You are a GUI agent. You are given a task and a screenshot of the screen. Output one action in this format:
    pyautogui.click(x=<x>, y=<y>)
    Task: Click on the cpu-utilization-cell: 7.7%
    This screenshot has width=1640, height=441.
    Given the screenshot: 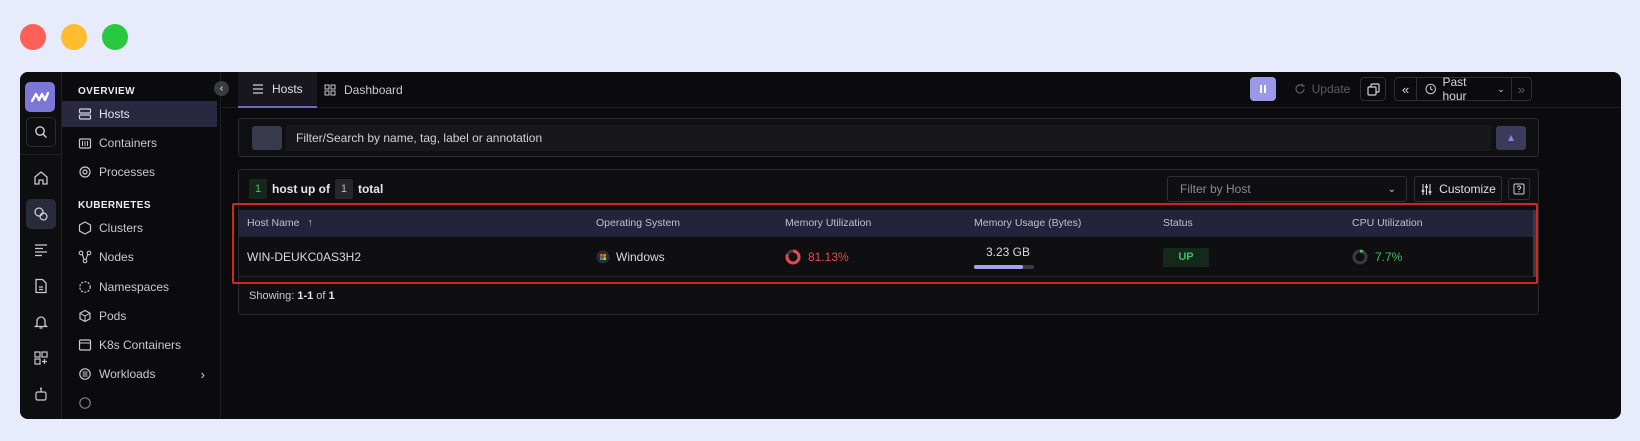 What is the action you would take?
    pyautogui.click(x=1377, y=257)
    